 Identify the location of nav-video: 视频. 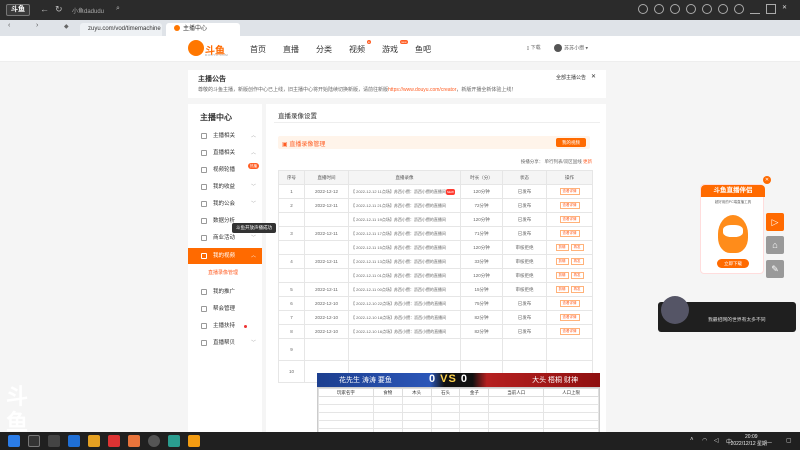
(357, 49).